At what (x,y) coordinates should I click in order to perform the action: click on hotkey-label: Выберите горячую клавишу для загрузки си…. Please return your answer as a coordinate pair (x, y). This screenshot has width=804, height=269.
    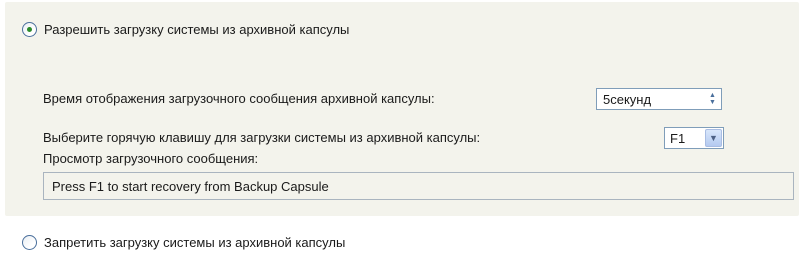
    Looking at the image, I should click on (262, 137).